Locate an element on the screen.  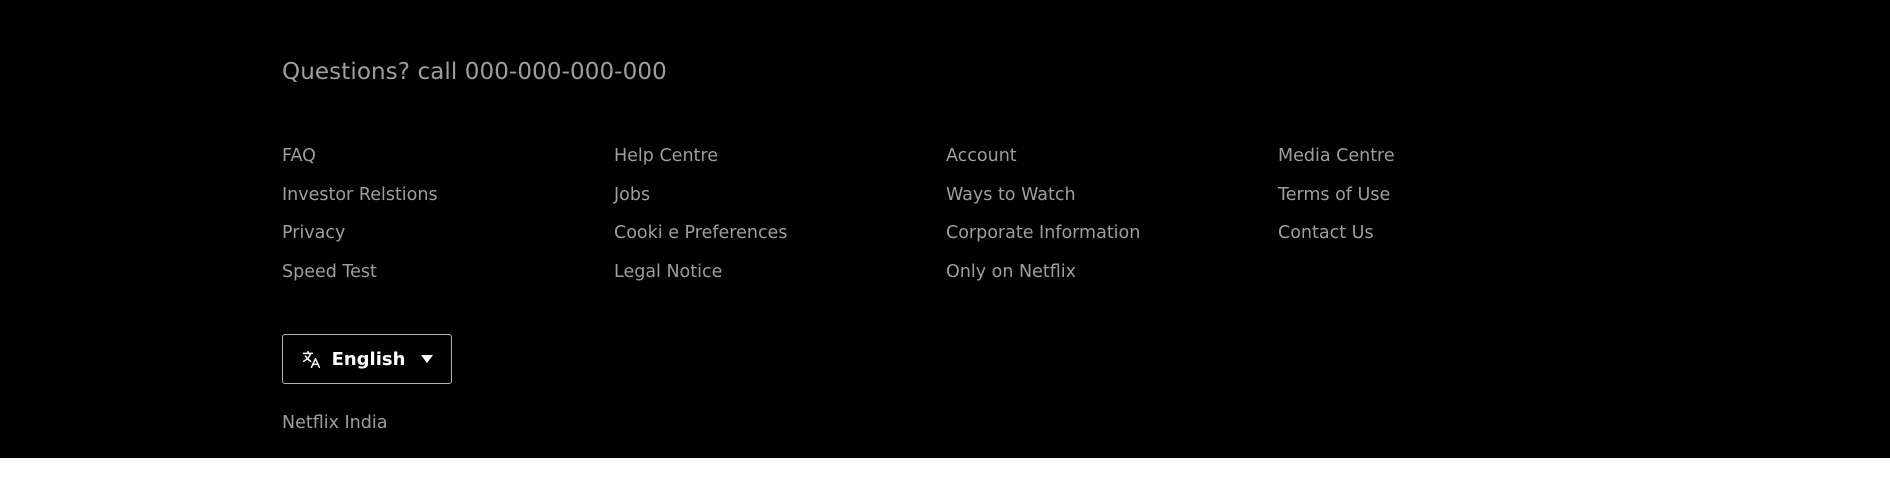
footer-link-privacy: Privacy is located at coordinates (448, 239).